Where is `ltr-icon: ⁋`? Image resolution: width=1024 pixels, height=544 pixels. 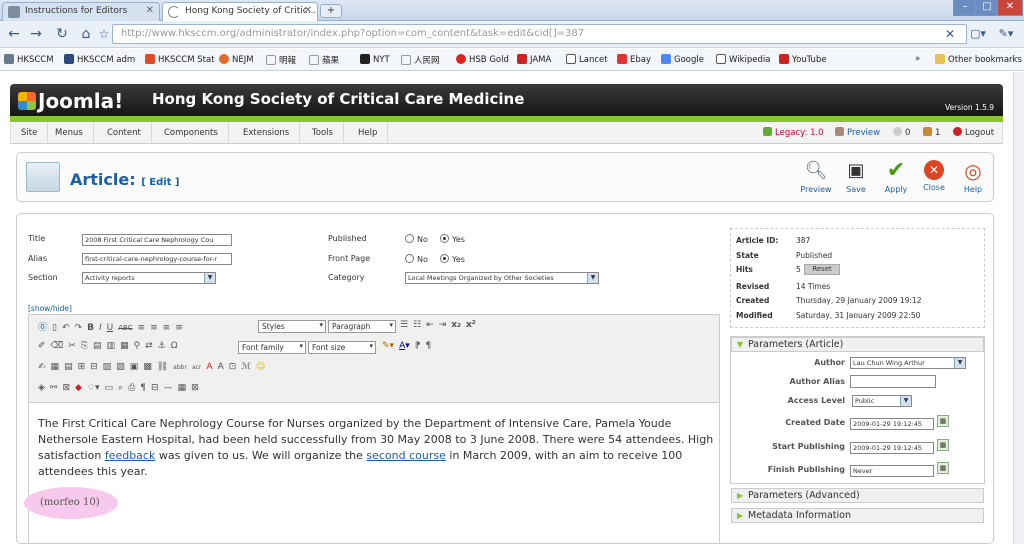 ltr-icon: ⁋ is located at coordinates (418, 346).